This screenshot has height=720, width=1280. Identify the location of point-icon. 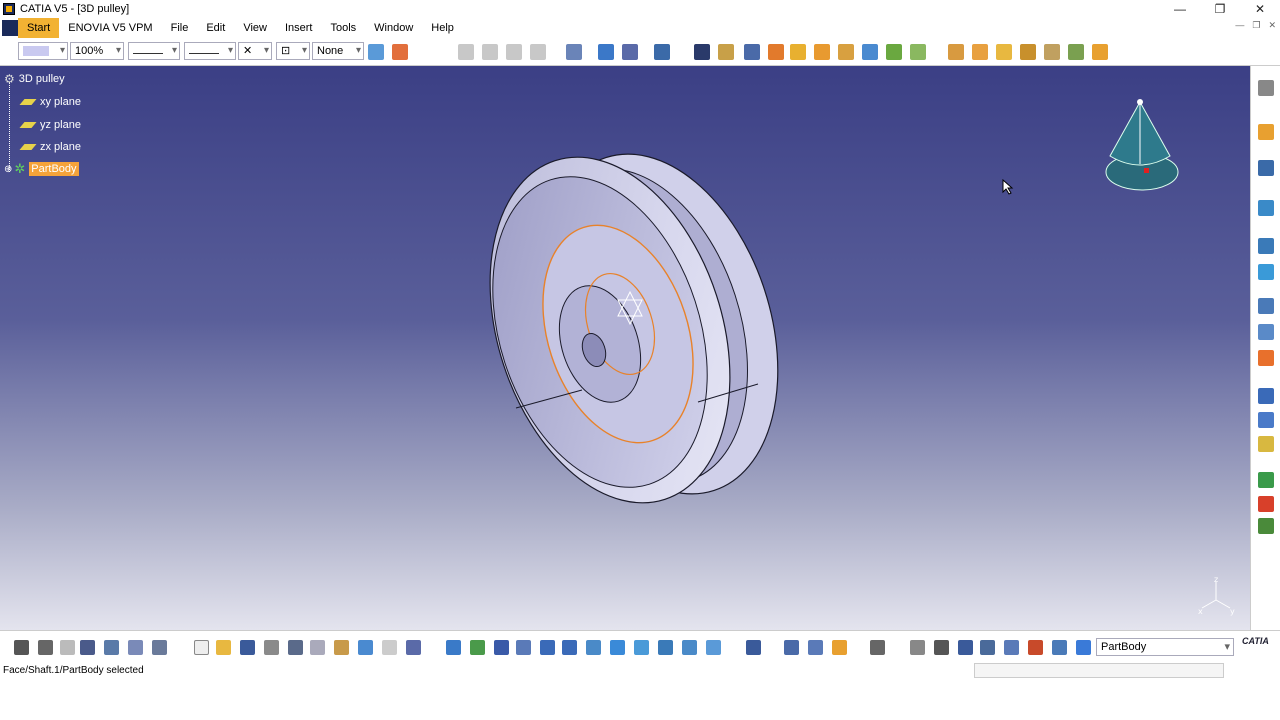
(1266, 396).